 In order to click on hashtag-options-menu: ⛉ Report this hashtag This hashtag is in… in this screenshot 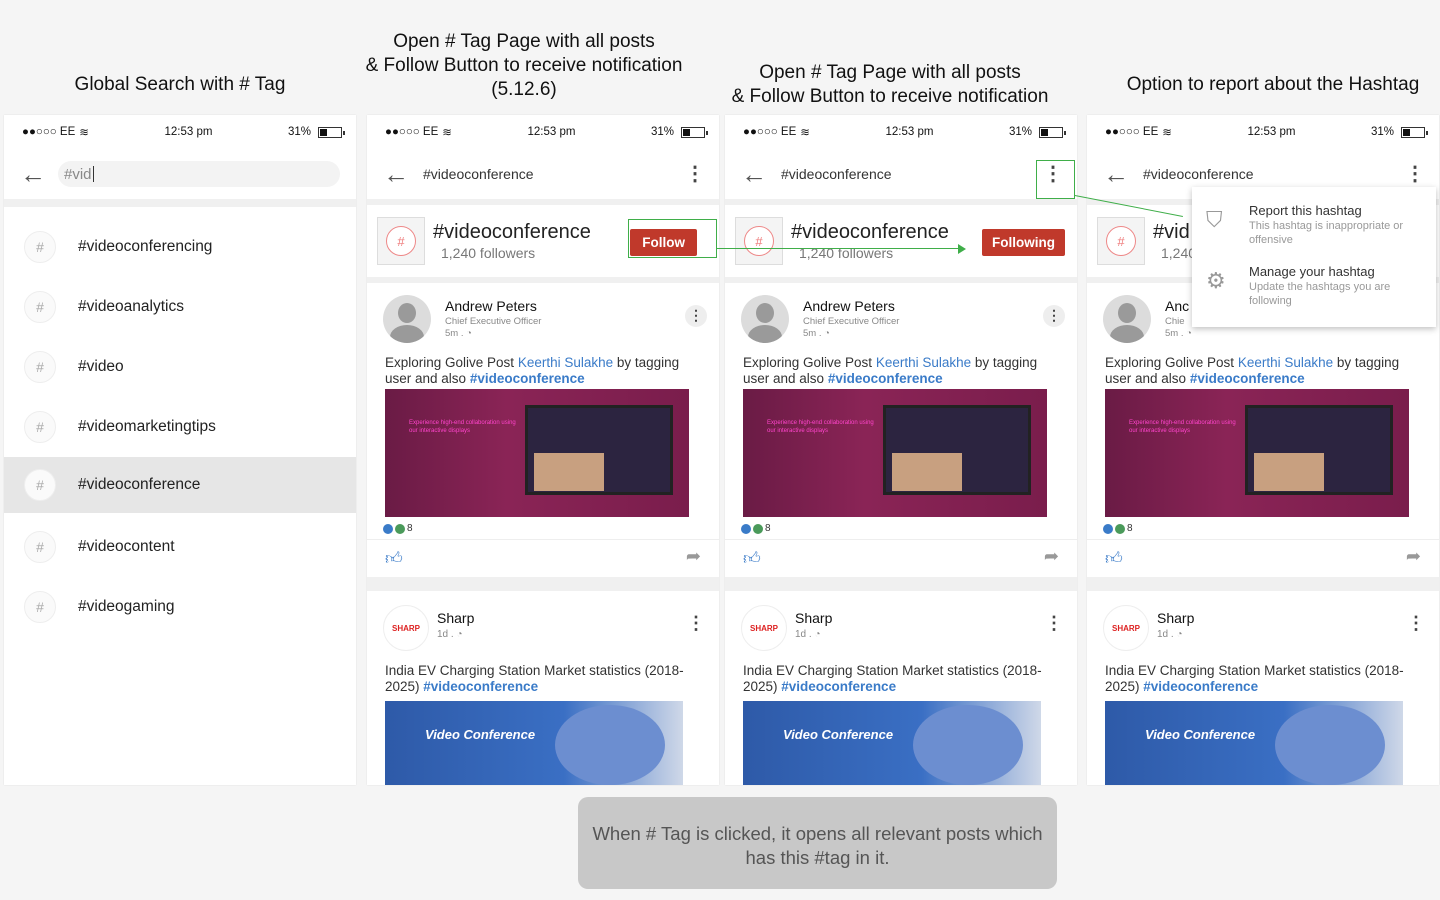, I will do `click(1314, 257)`.